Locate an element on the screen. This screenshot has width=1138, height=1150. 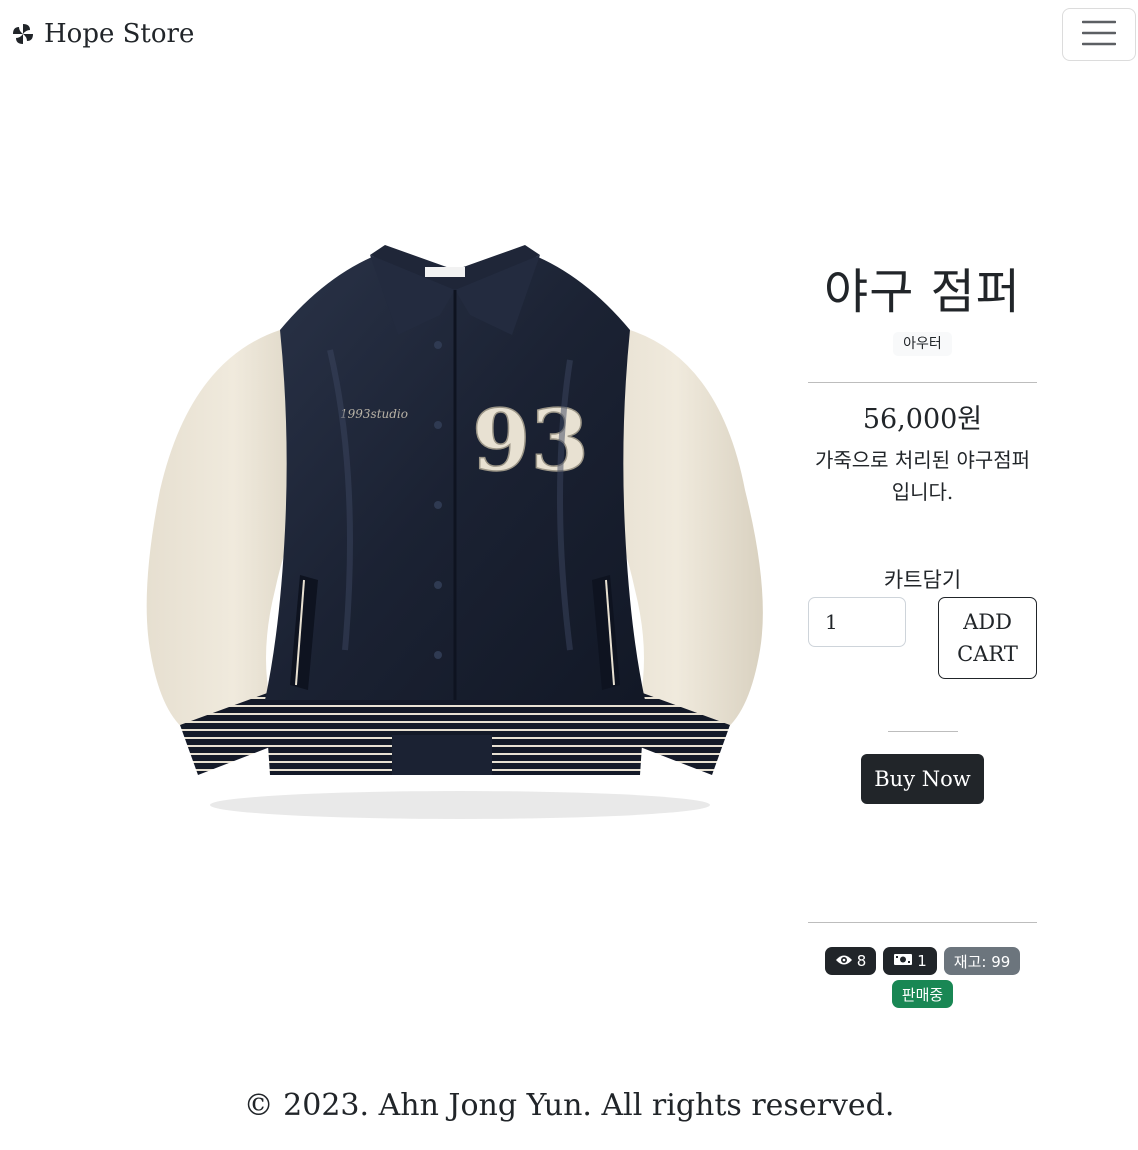
divider-short is located at coordinates (923, 731).